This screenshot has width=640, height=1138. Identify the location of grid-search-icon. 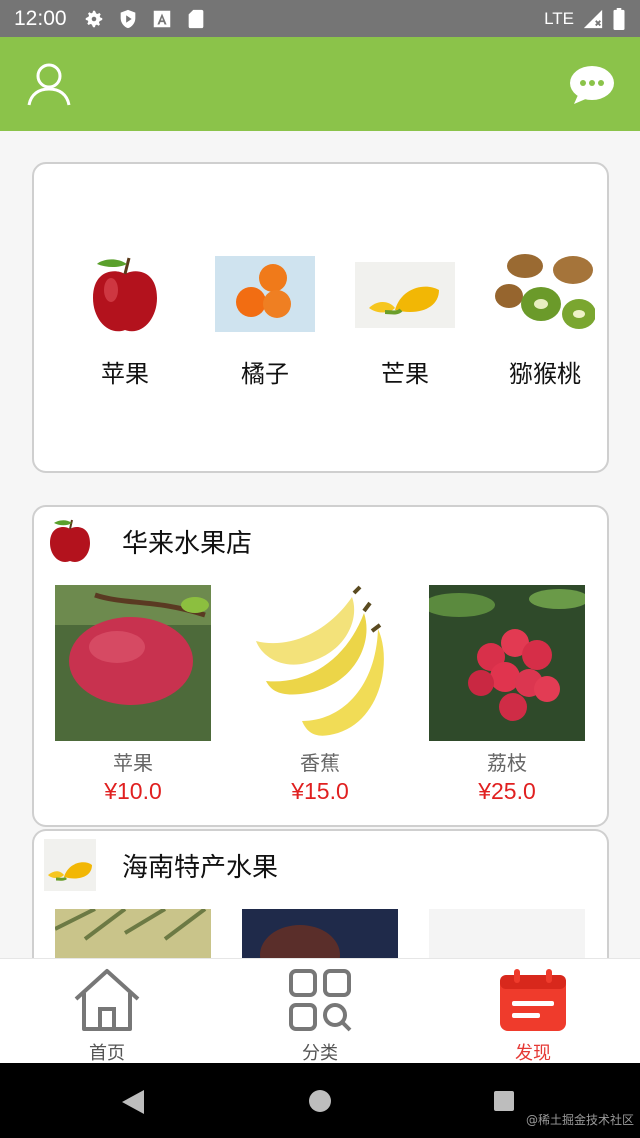
(320, 1000).